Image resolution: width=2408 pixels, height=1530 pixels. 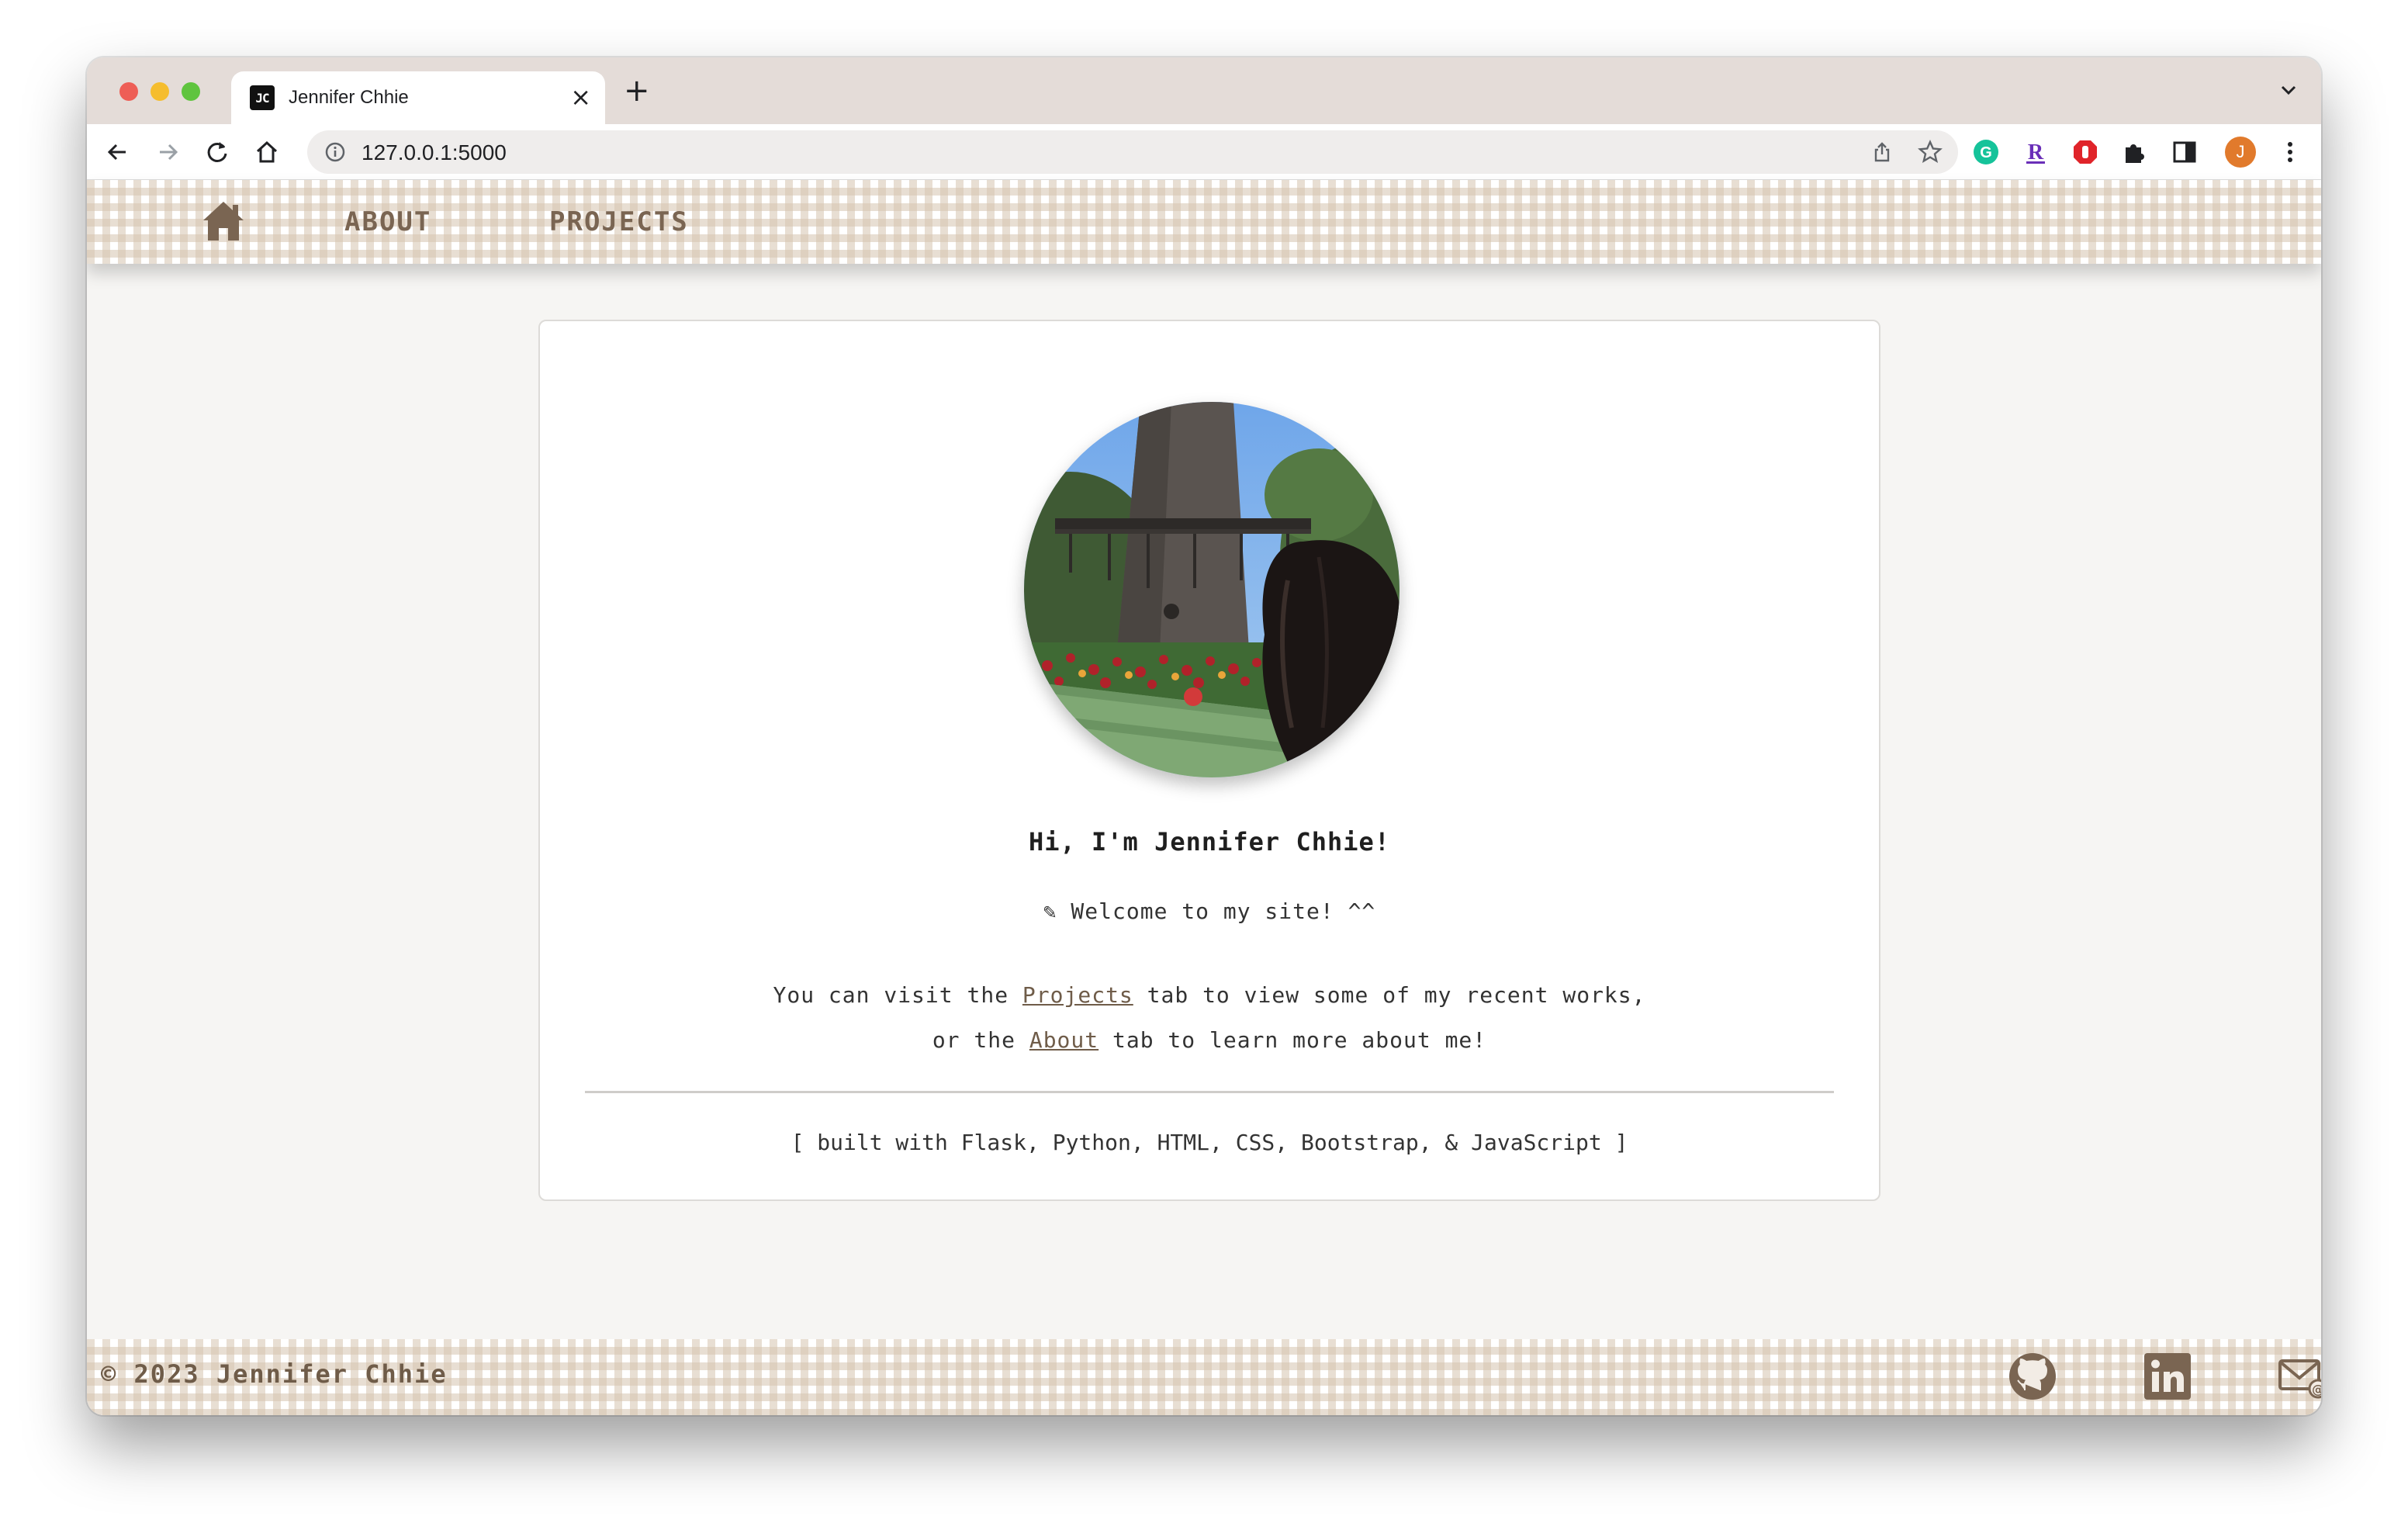 What do you see at coordinates (168, 152) in the screenshot?
I see `forward-icon` at bounding box center [168, 152].